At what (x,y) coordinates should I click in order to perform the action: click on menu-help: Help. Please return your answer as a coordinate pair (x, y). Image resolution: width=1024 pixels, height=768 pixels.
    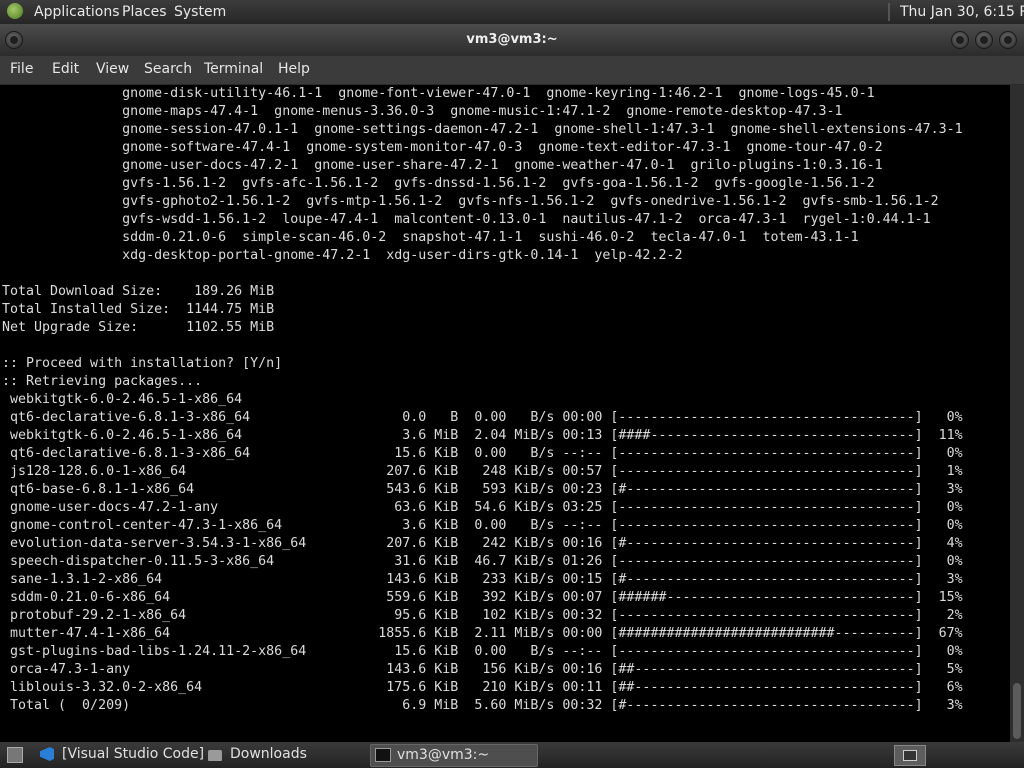
    Looking at the image, I should click on (294, 69).